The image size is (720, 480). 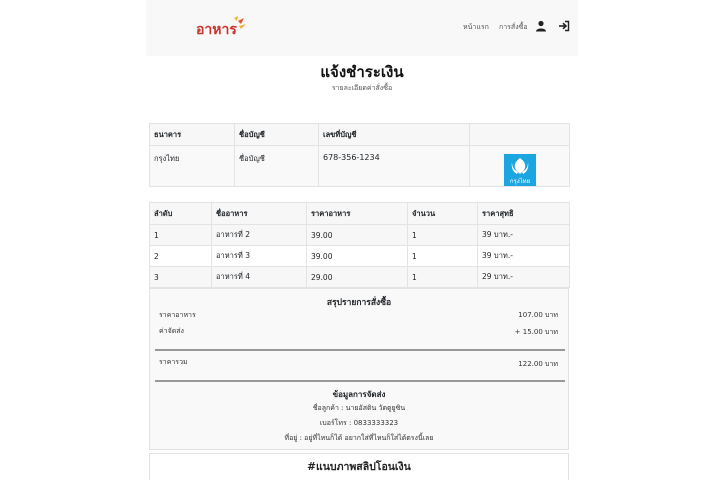 I want to click on order-net: 29 บาท.-, so click(x=523, y=277).